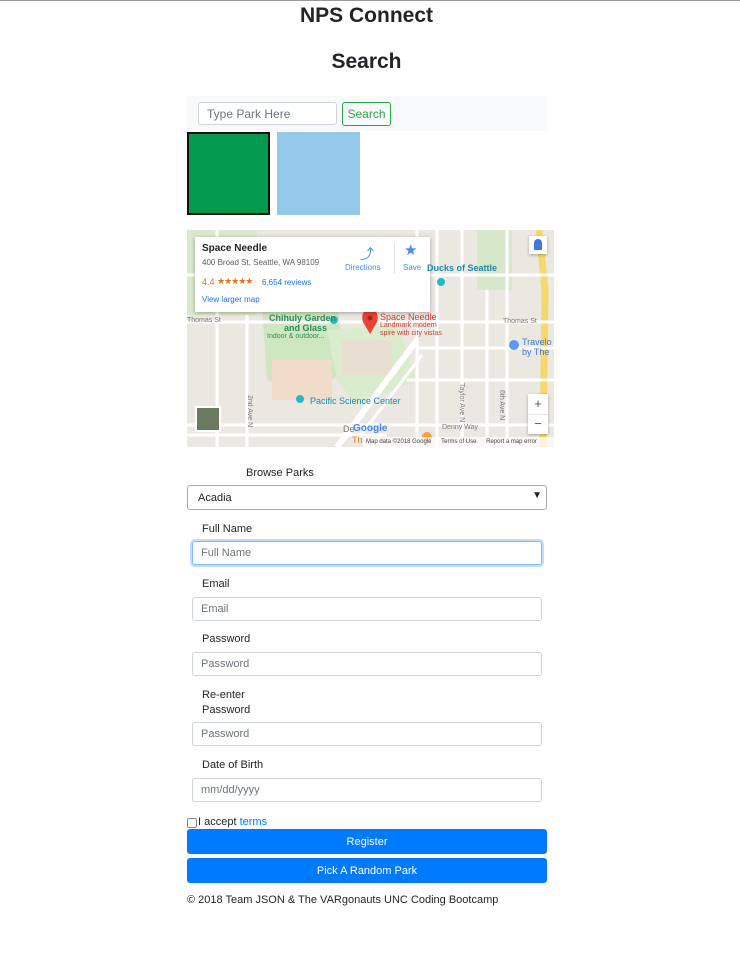  Describe the element at coordinates (204, 320) in the screenshot. I see `map-label-thomas-w: Thomas St` at that location.